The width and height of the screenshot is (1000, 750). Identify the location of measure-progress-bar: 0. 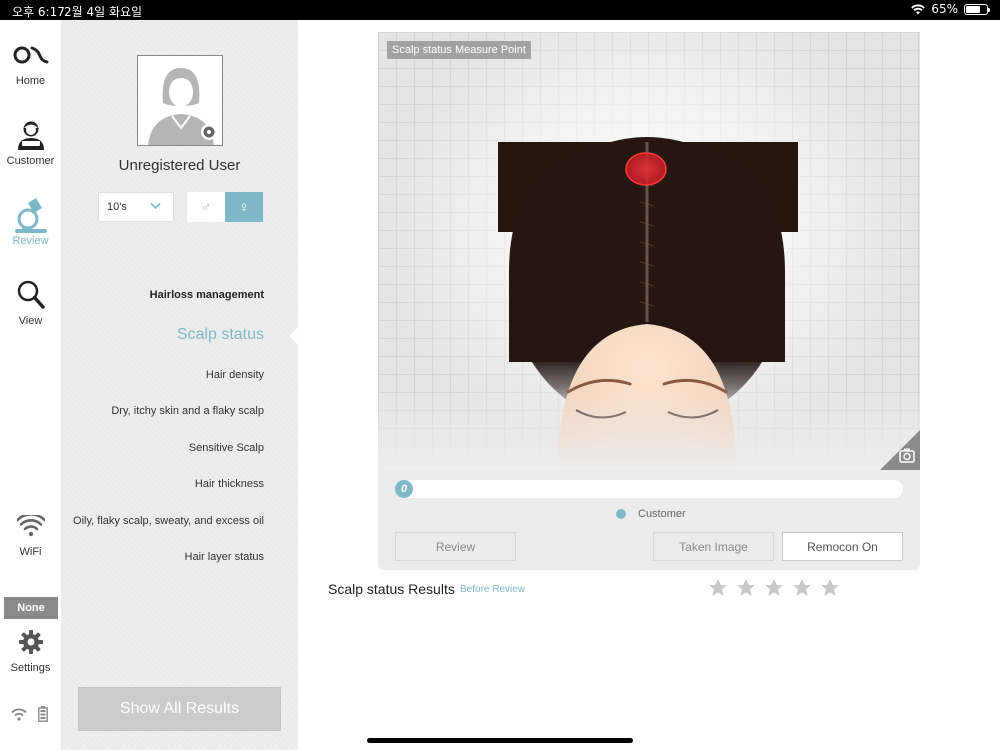
(649, 489).